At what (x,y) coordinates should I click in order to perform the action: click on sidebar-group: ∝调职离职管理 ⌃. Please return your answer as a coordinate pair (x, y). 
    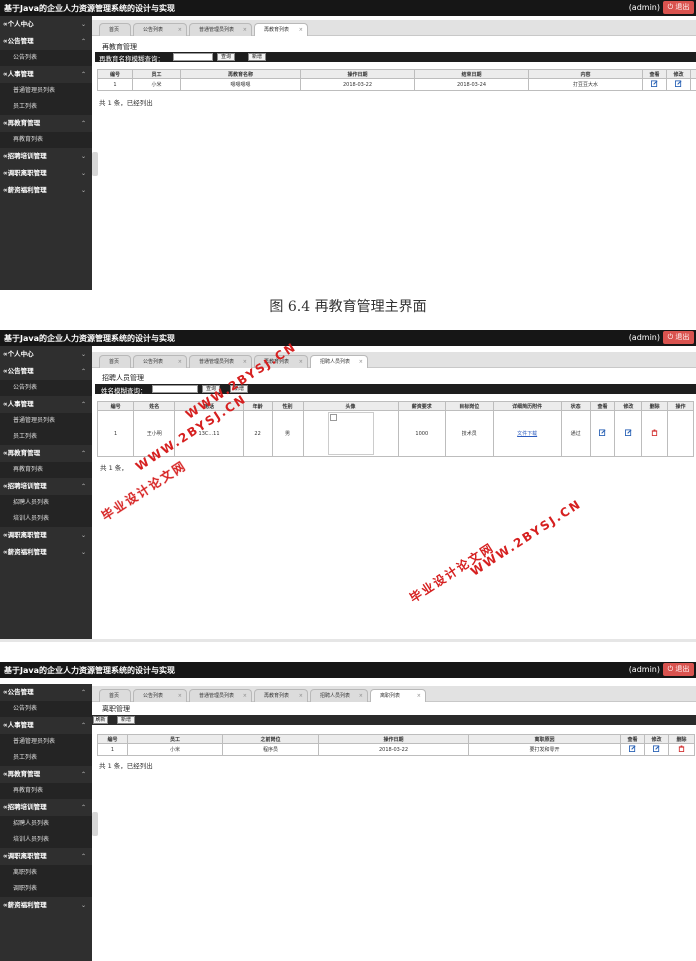
    Looking at the image, I should click on (46, 856).